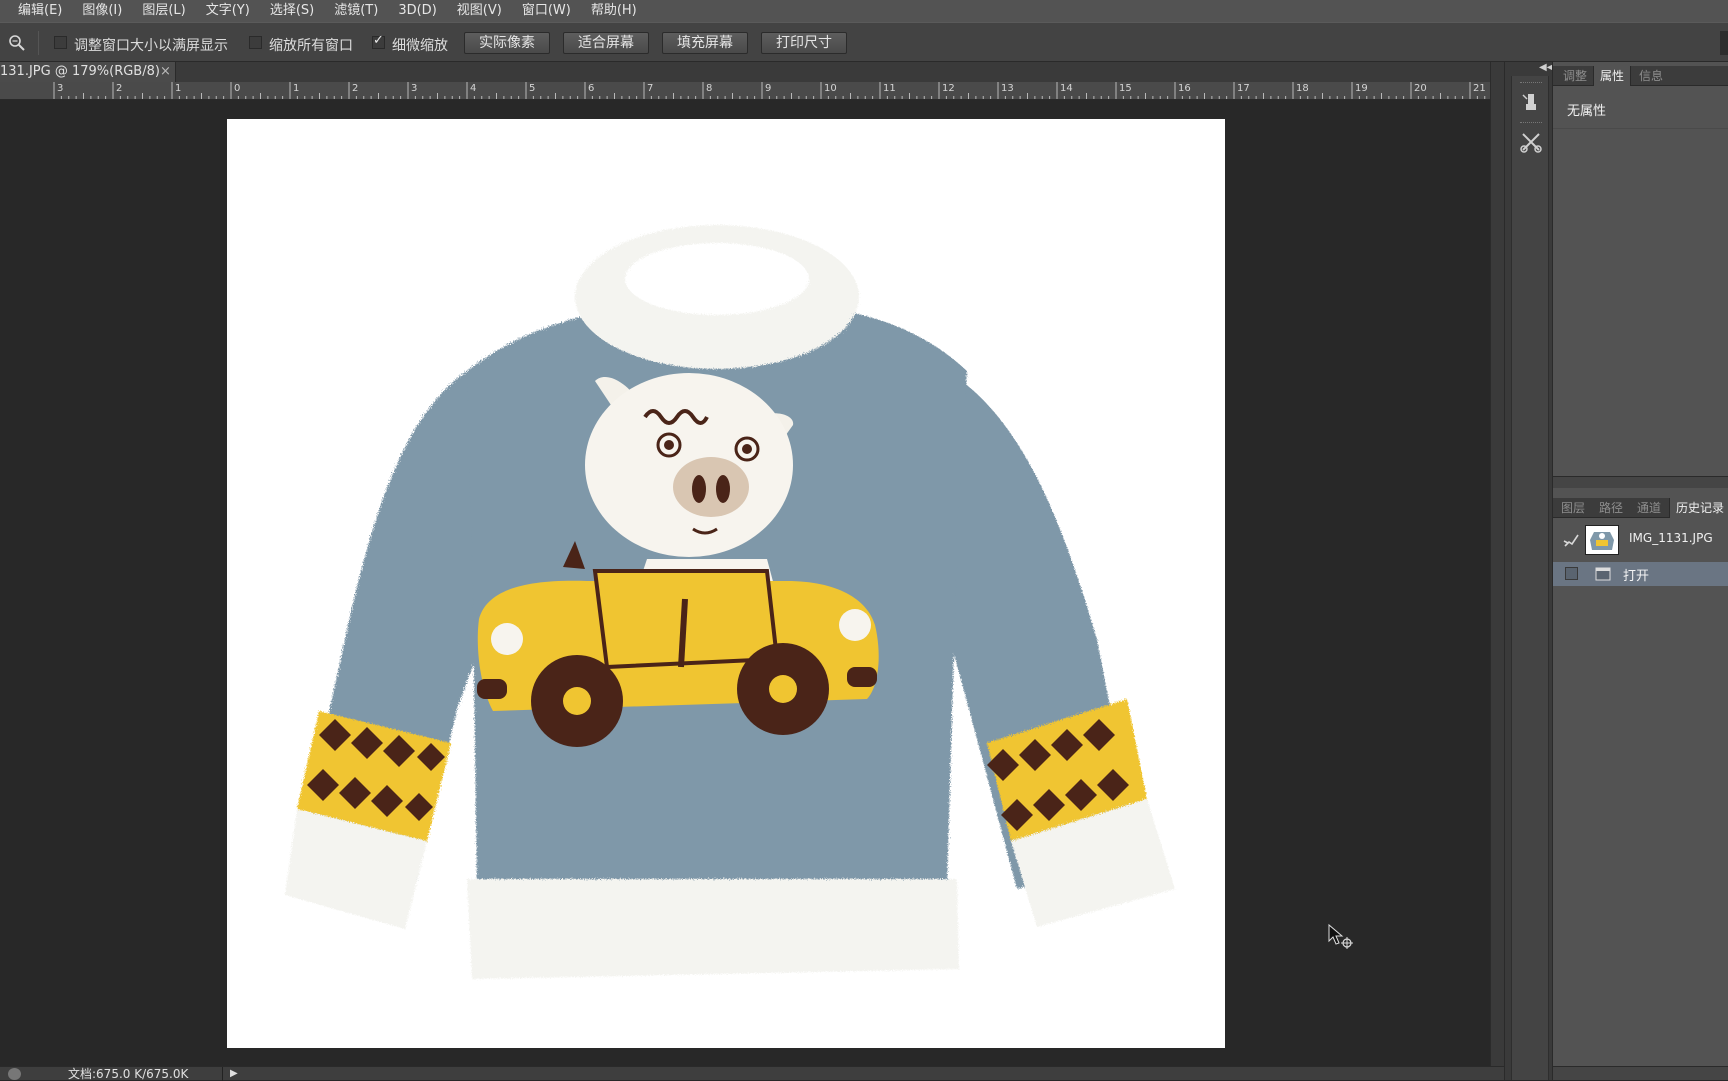  What do you see at coordinates (1611, 508) in the screenshot?
I see `tab-paths: 路径` at bounding box center [1611, 508].